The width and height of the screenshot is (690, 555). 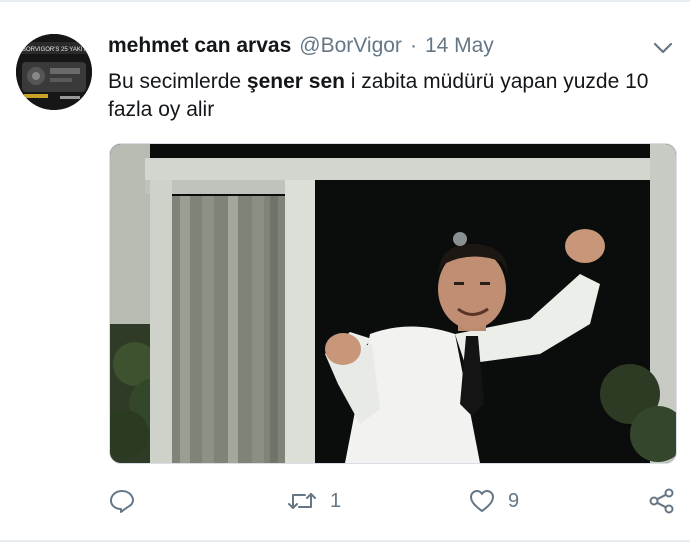 I want to click on share-icon, so click(x=661, y=501).